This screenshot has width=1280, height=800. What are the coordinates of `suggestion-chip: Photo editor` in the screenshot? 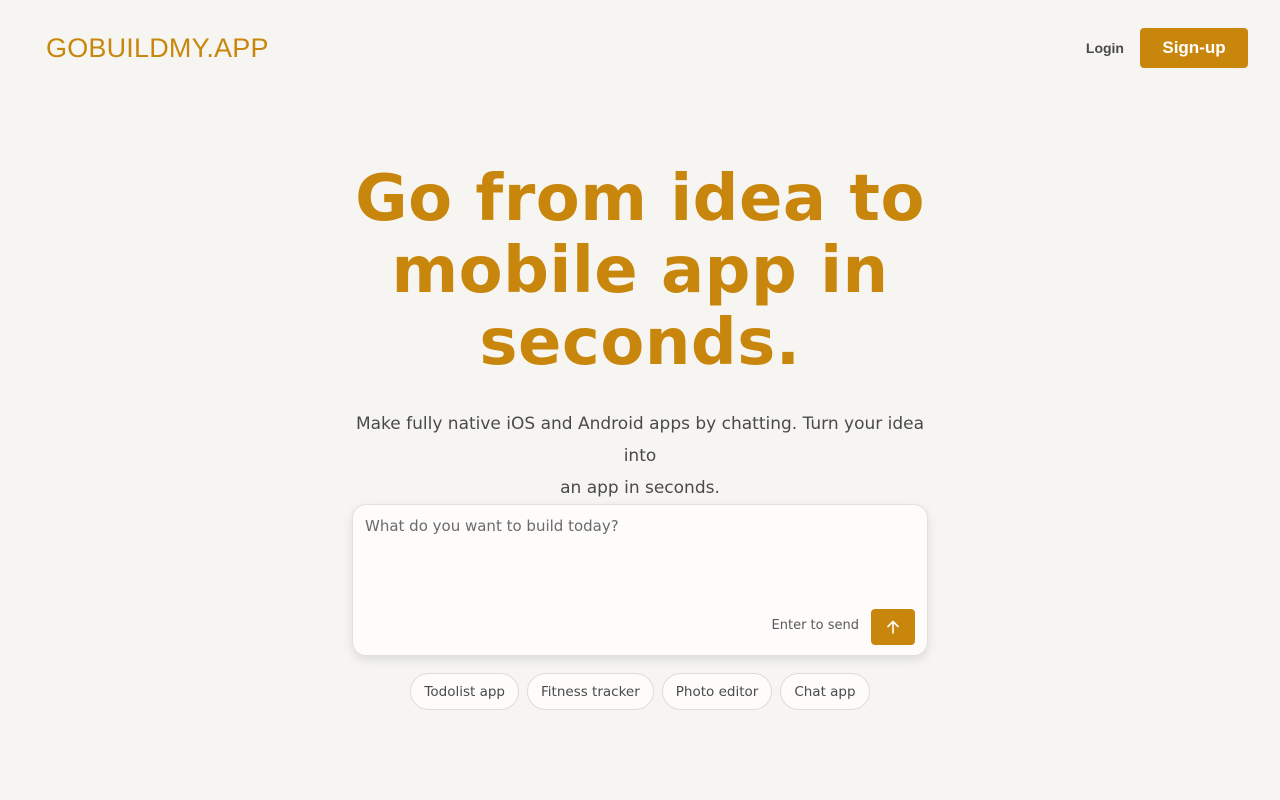 It's located at (717, 691).